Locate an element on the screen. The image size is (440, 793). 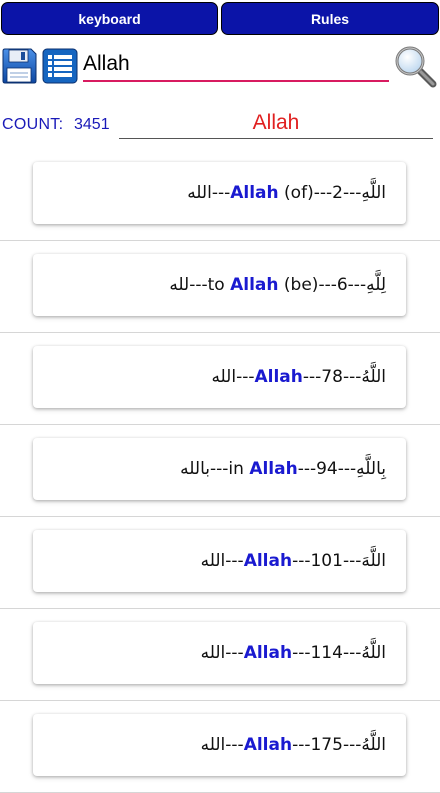
list-item: بالله---in Allah--- بِاللَّهِ---94 is located at coordinates (220, 471).